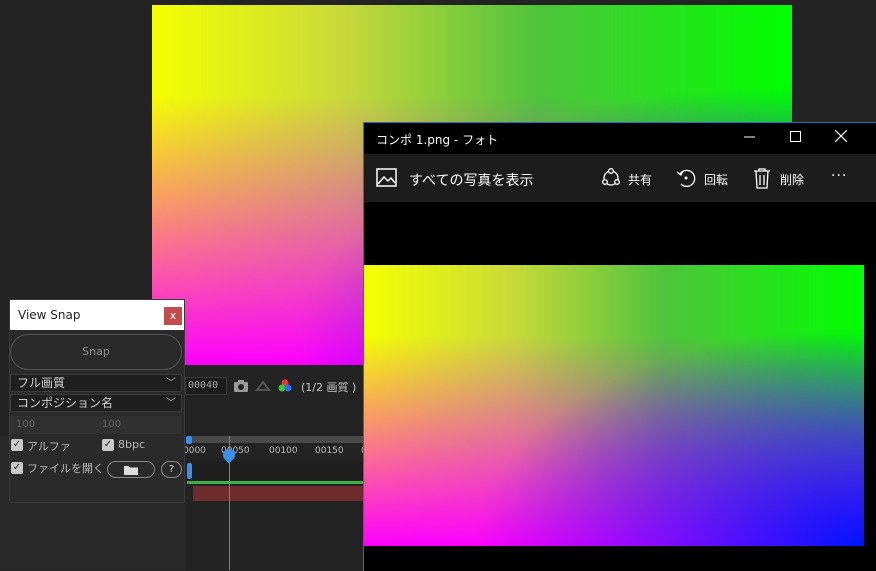  What do you see at coordinates (386, 177) in the screenshot?
I see `image-icon` at bounding box center [386, 177].